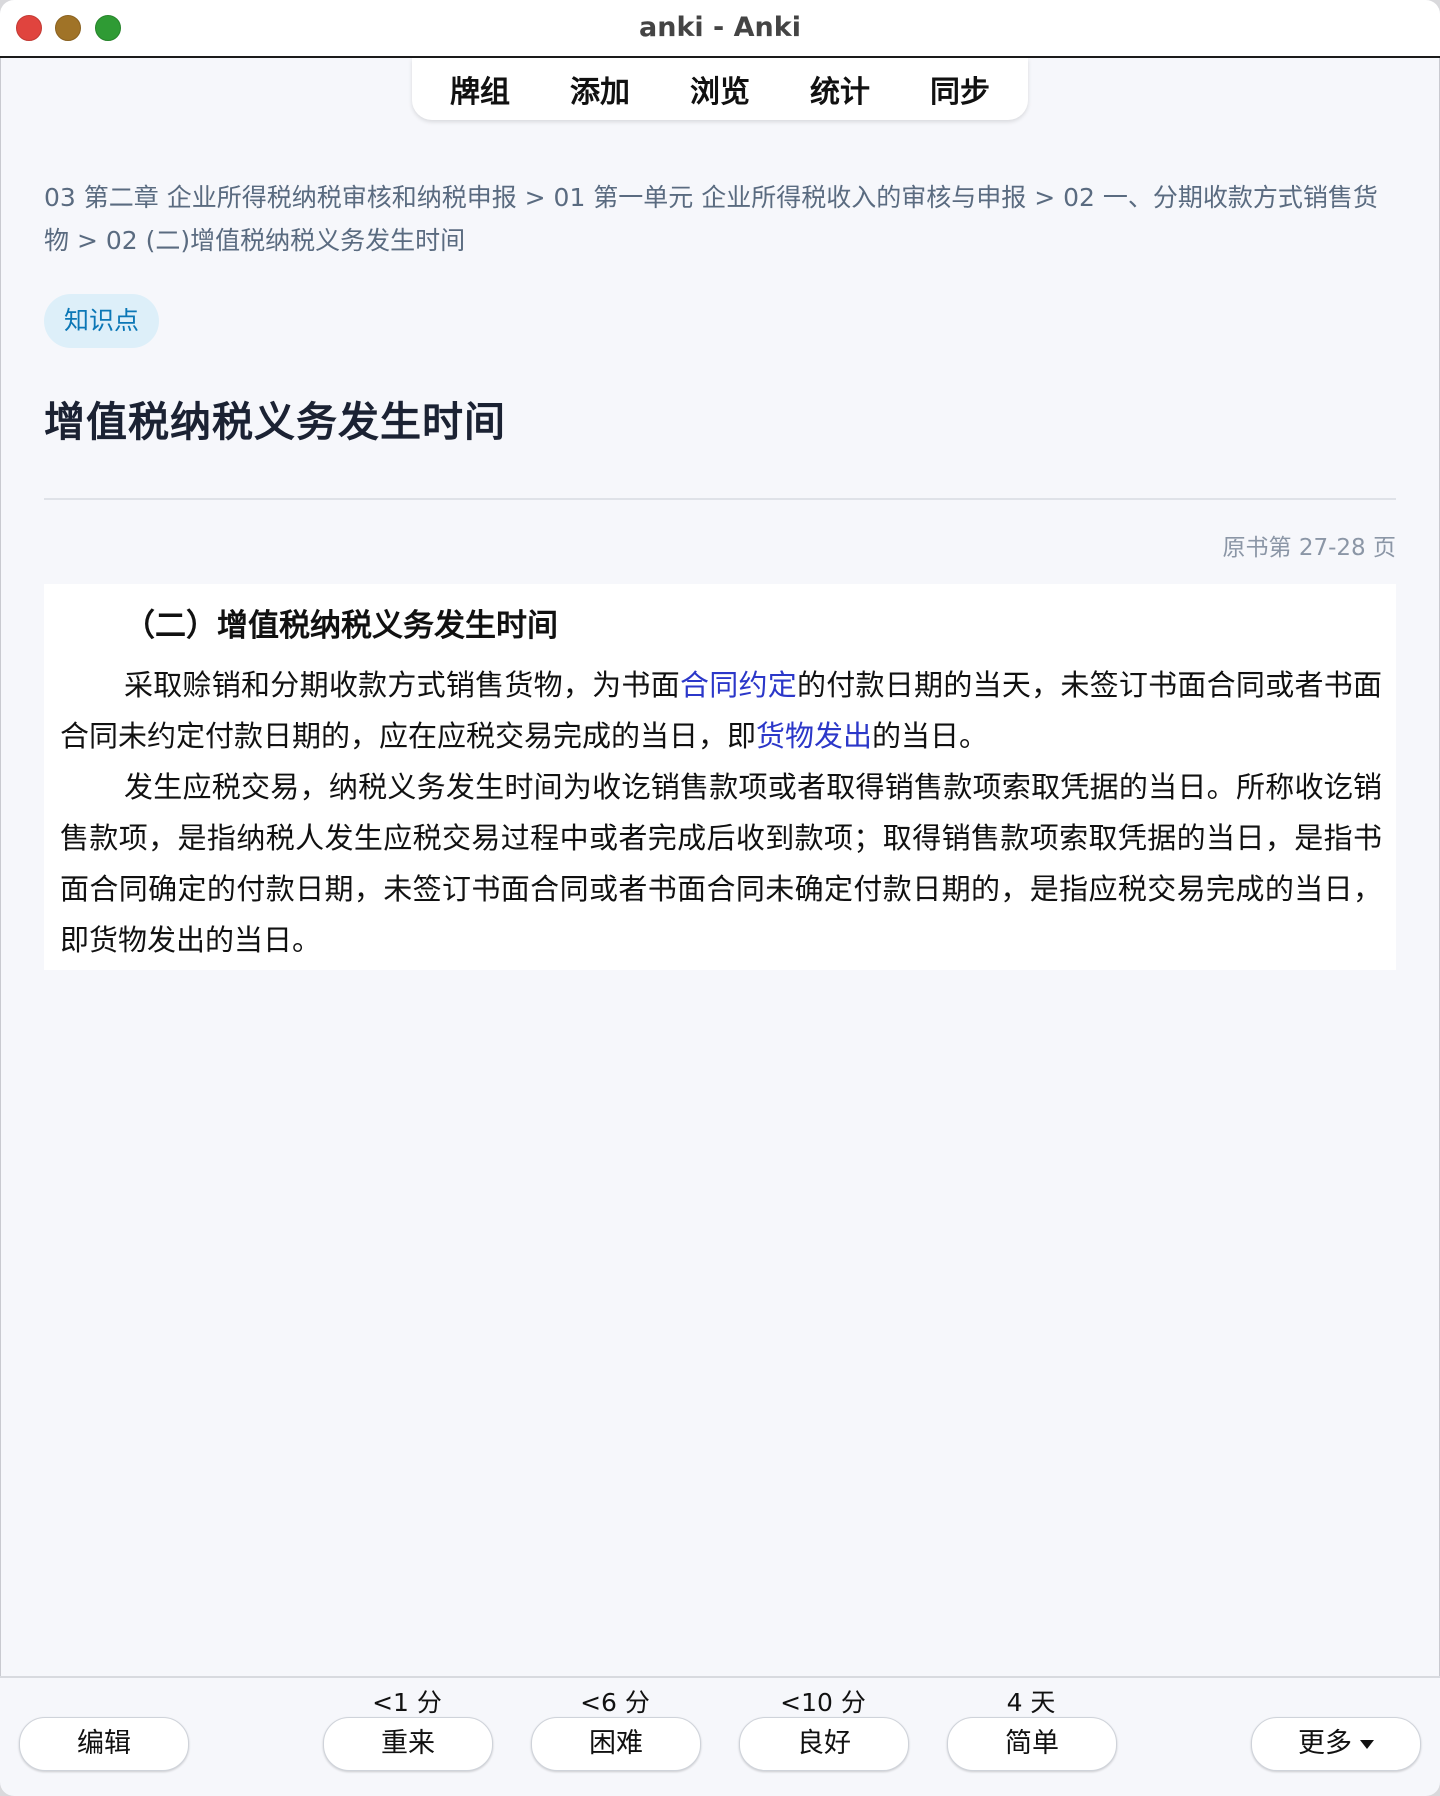  Describe the element at coordinates (616, 1744) in the screenshot. I see `hard-button: 困难` at that location.